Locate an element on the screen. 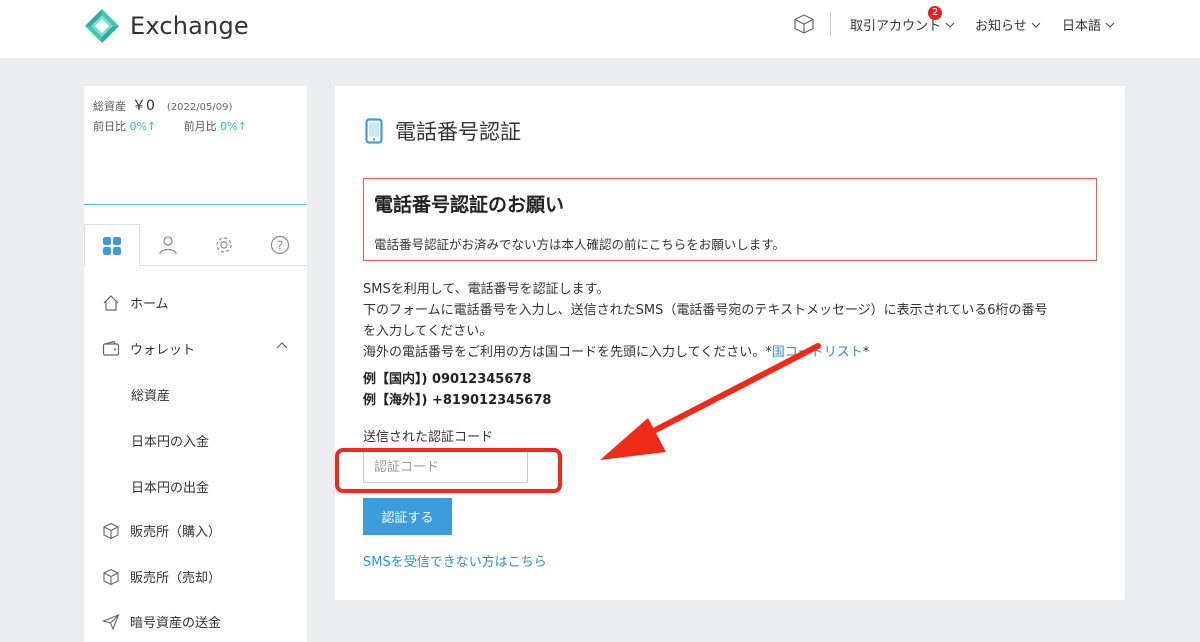  annotation-arrow is located at coordinates (710, 401).